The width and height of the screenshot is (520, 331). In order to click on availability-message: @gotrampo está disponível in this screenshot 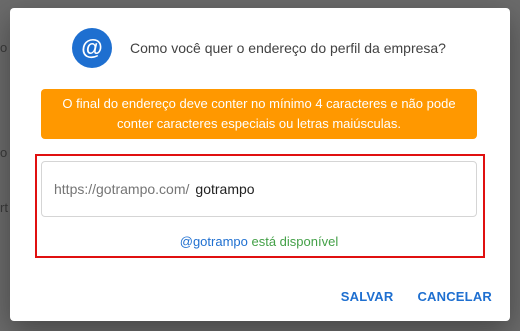, I will do `click(259, 241)`.